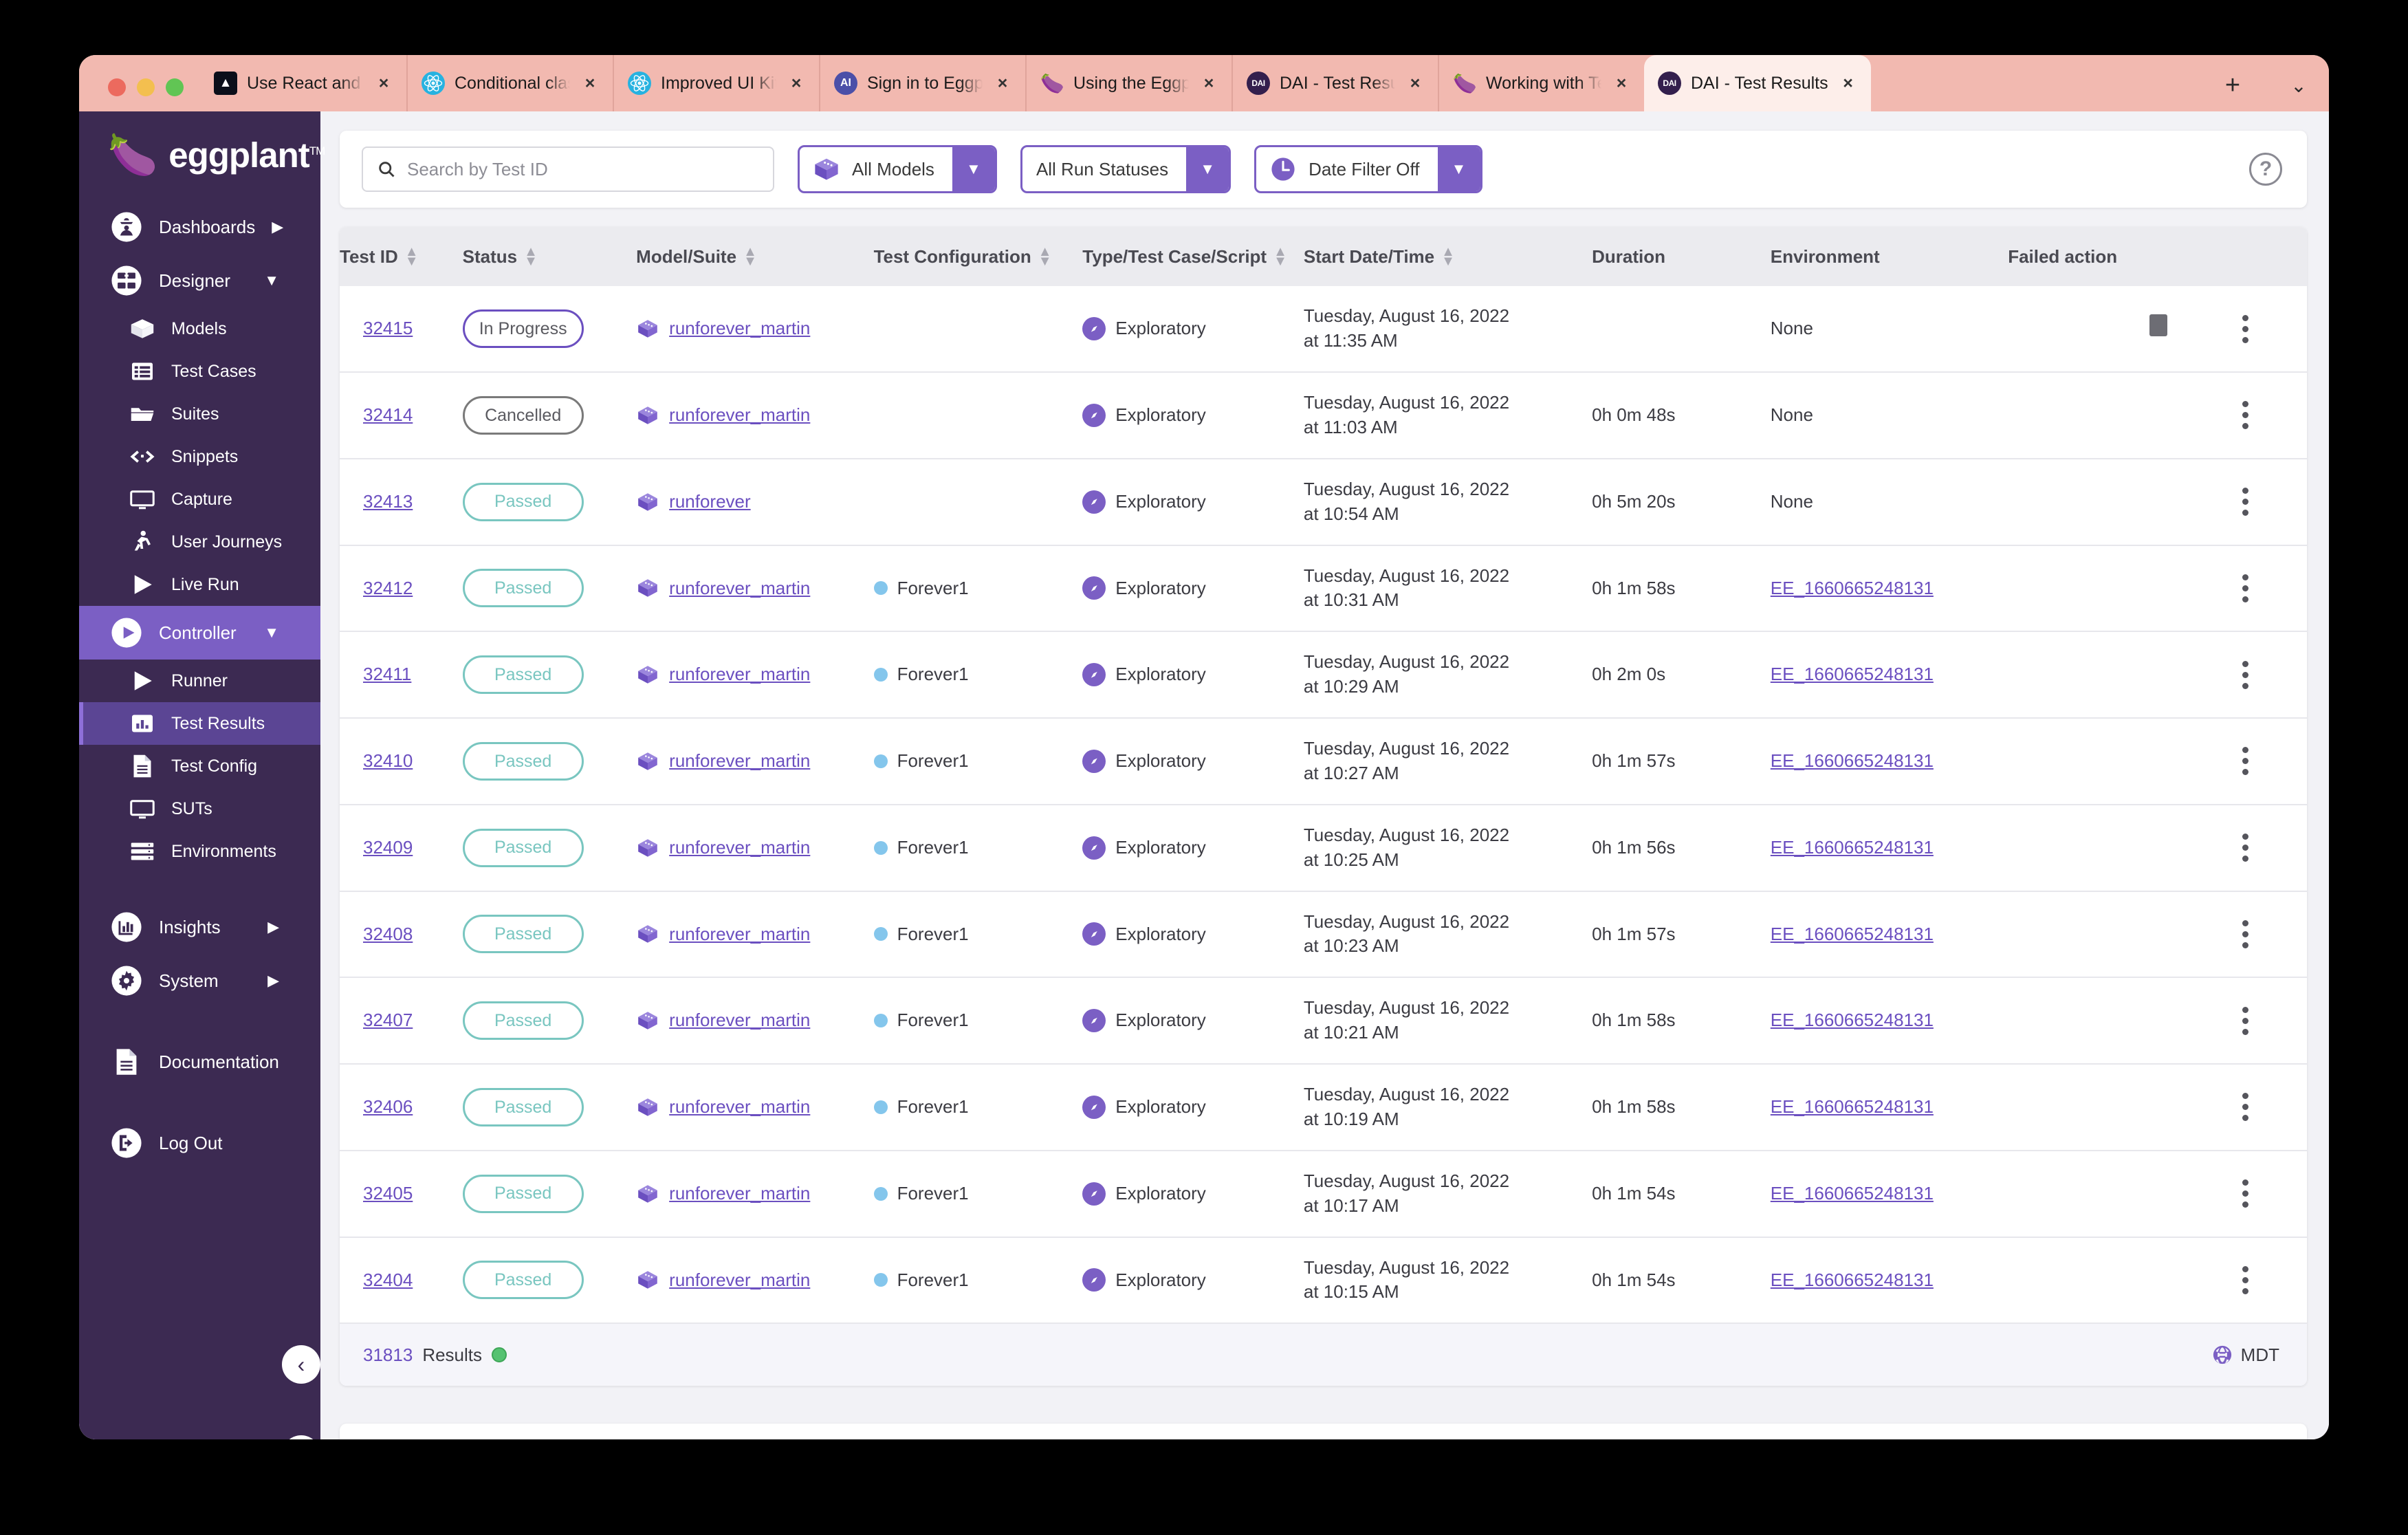 Image resolution: width=2408 pixels, height=1535 pixels. What do you see at coordinates (388, 415) in the screenshot?
I see `test-id-link: 32414` at bounding box center [388, 415].